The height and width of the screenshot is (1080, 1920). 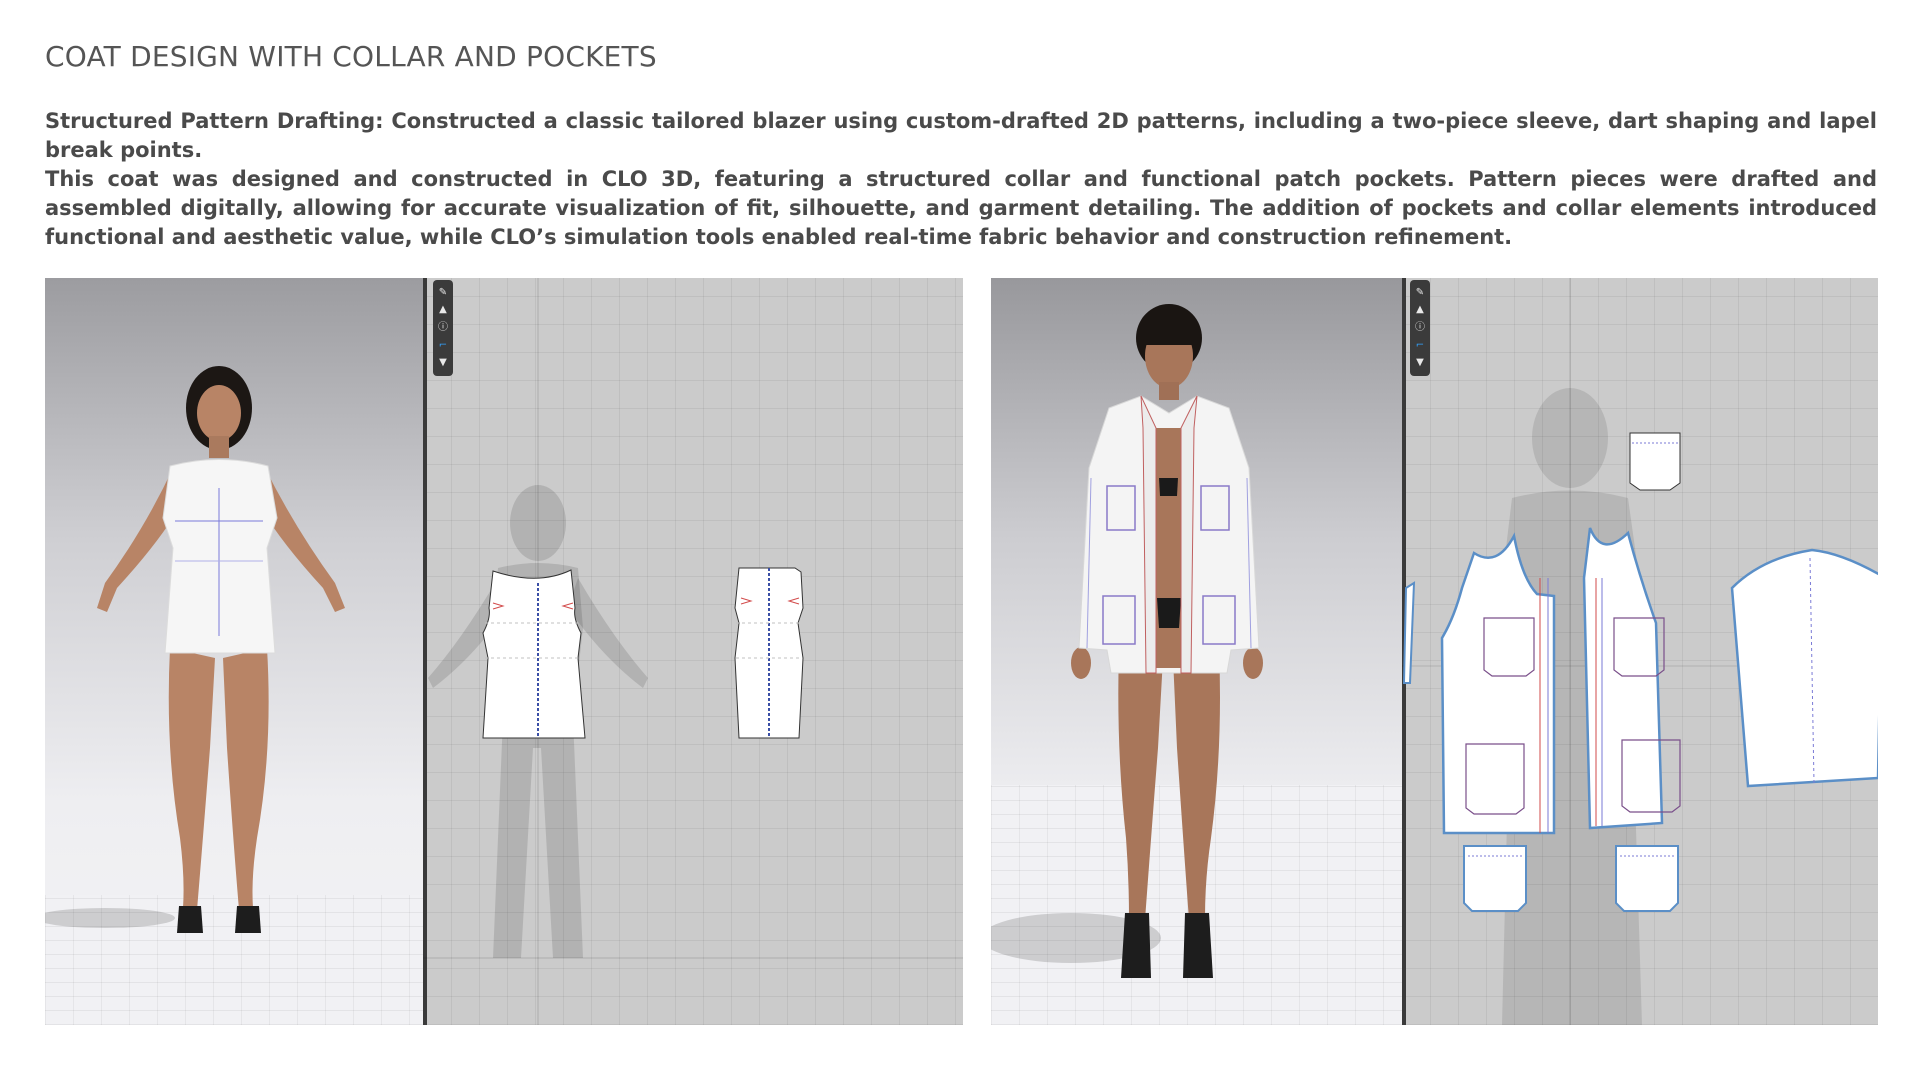 What do you see at coordinates (351, 56) in the screenshot?
I see `page-title: COAT DESIGN WITH COLLAR AND POCKETS` at bounding box center [351, 56].